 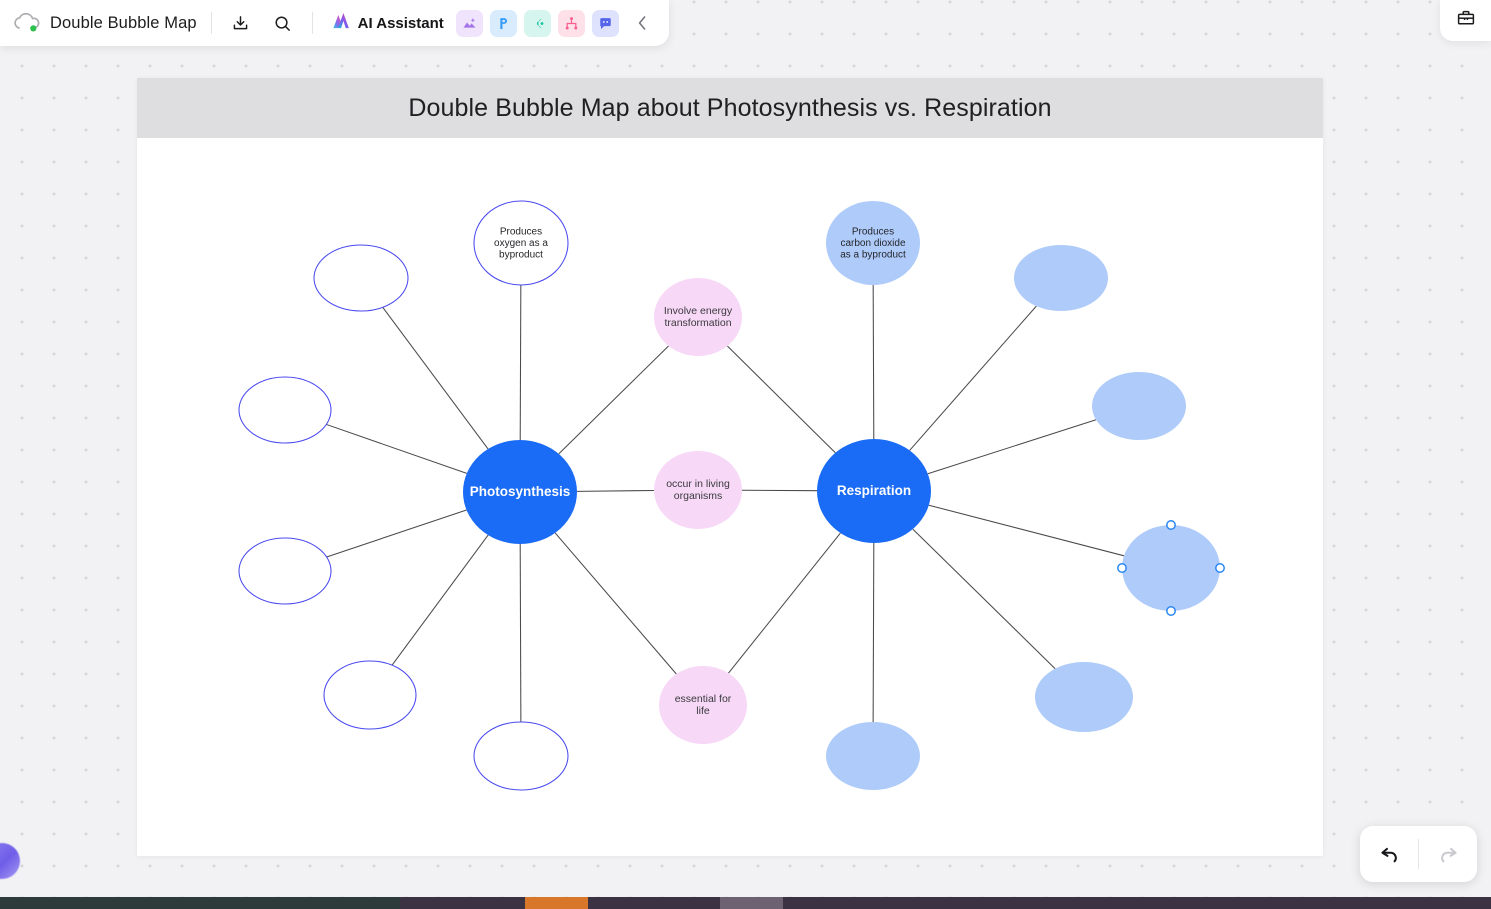 I want to click on presentation-icon, so click(x=503, y=23).